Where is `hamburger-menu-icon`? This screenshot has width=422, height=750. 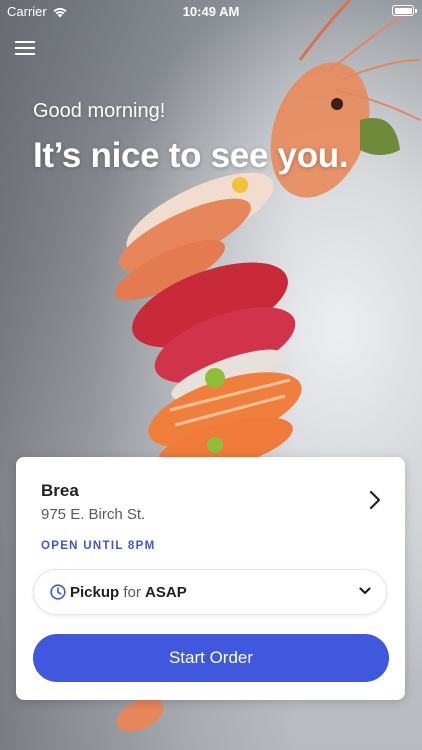
hamburger-menu-icon is located at coordinates (25, 48).